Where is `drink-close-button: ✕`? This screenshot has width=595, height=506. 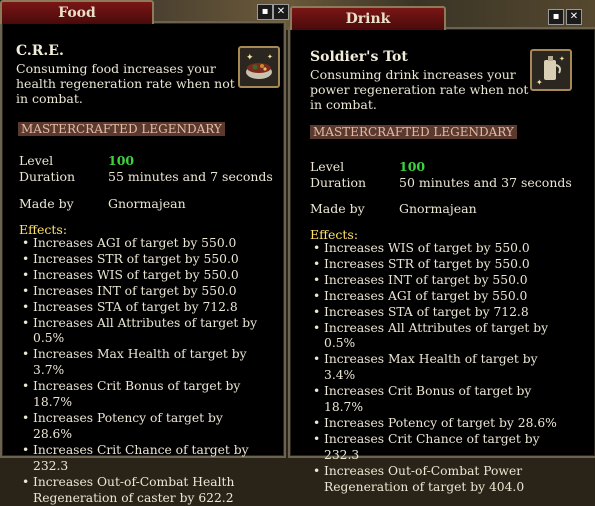
drink-close-button: ✕ is located at coordinates (574, 17).